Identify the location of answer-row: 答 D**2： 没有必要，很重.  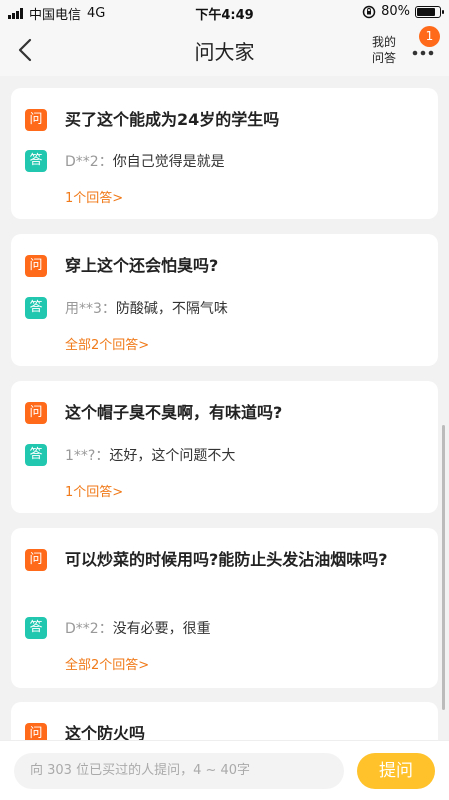
(118, 628).